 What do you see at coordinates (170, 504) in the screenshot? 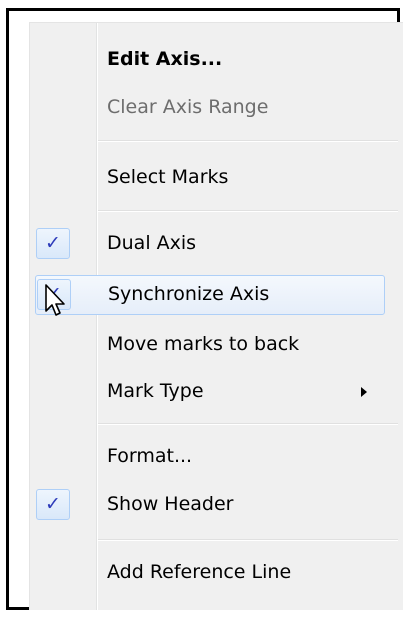
I see `menu-item-label: Show Header` at bounding box center [170, 504].